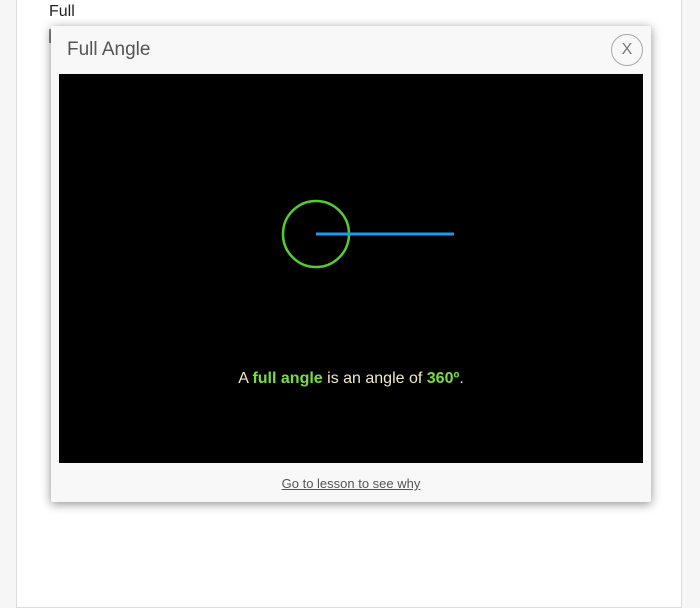 The image size is (700, 608). I want to click on angle-caption: A full angle is an angle of 360º., so click(351, 379).